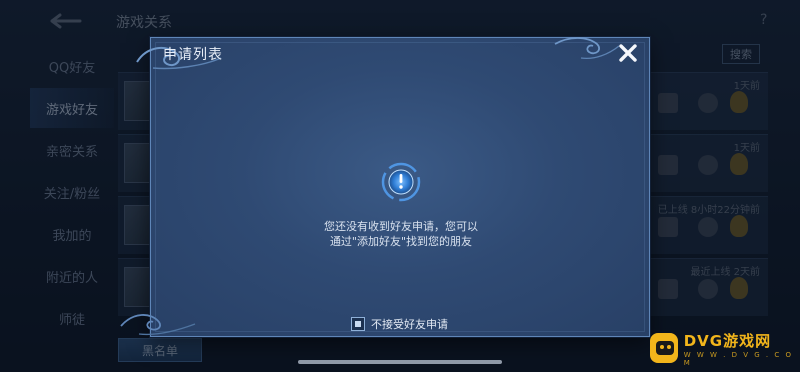 Image resolution: width=800 pixels, height=372 pixels. Describe the element at coordinates (358, 324) in the screenshot. I see `reject-requests-checkbox` at that location.